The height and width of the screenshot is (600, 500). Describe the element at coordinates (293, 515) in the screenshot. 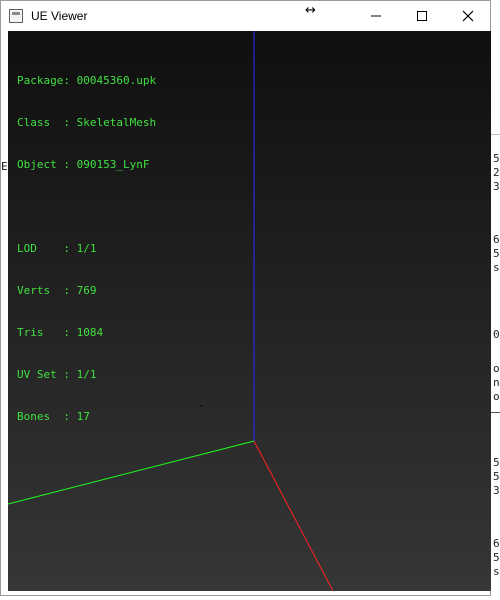

I see `x-axis-line` at that location.